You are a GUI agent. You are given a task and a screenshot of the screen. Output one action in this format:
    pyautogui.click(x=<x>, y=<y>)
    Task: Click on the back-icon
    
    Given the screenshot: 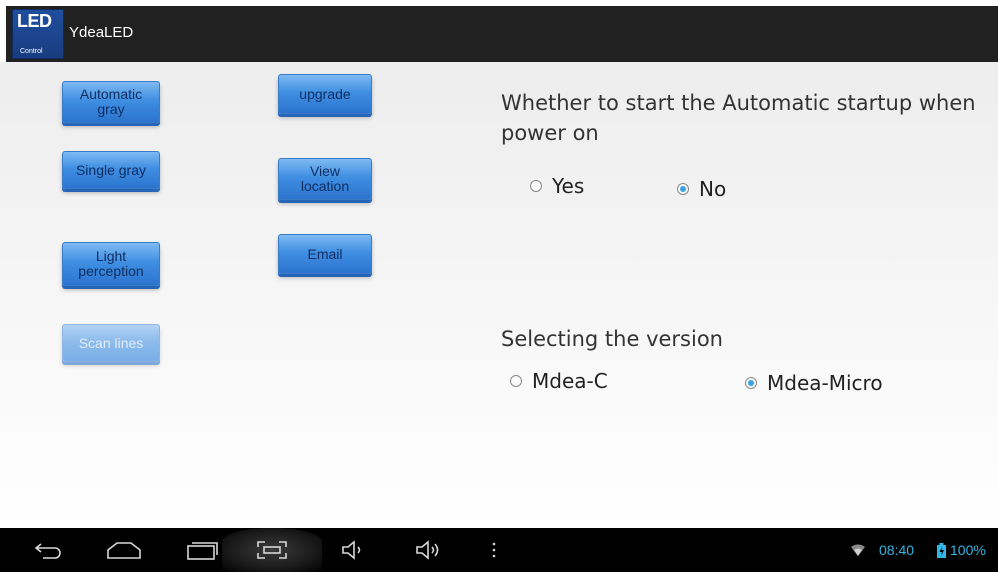 What is the action you would take?
    pyautogui.click(x=48, y=550)
    